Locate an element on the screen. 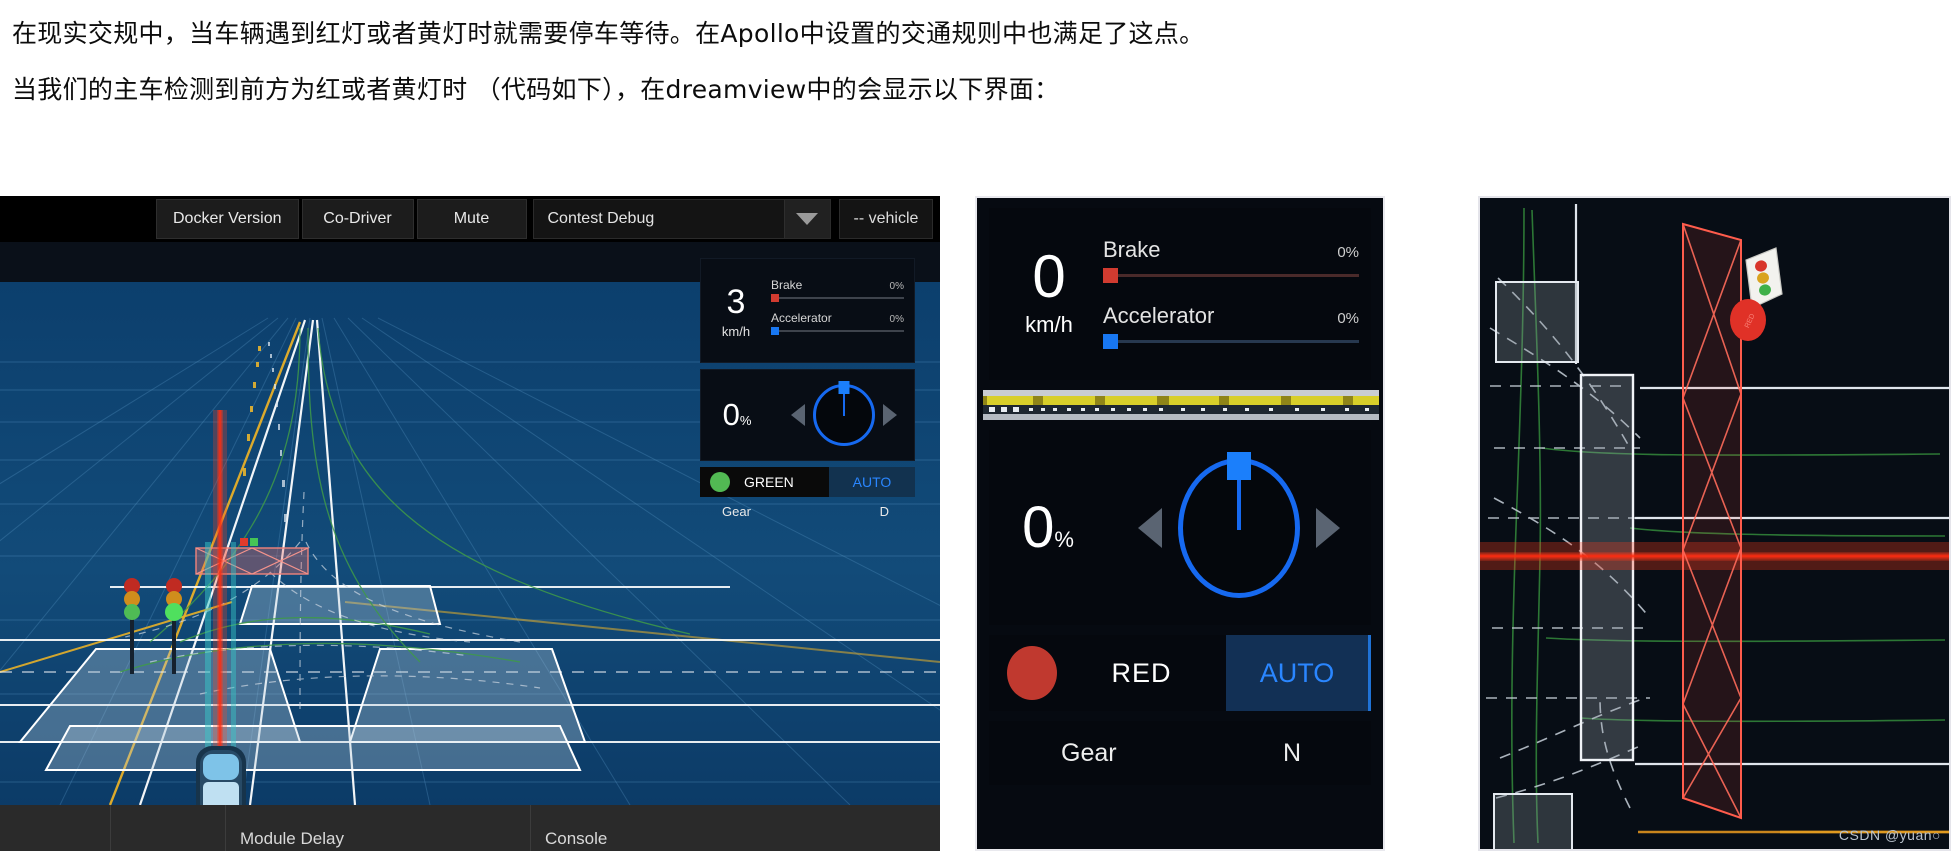  hud-speed-pedals-zoom: 0 km/h Brake 0% Accelerator 0% is located at coordinates (1180, 294).